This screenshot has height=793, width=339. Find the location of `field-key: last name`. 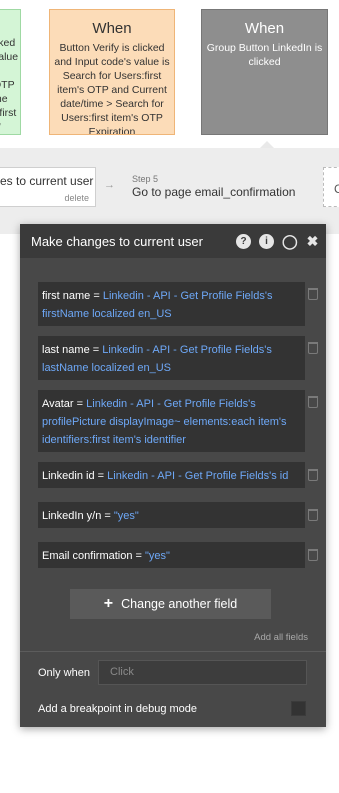

field-key: last name is located at coordinates (66, 350).